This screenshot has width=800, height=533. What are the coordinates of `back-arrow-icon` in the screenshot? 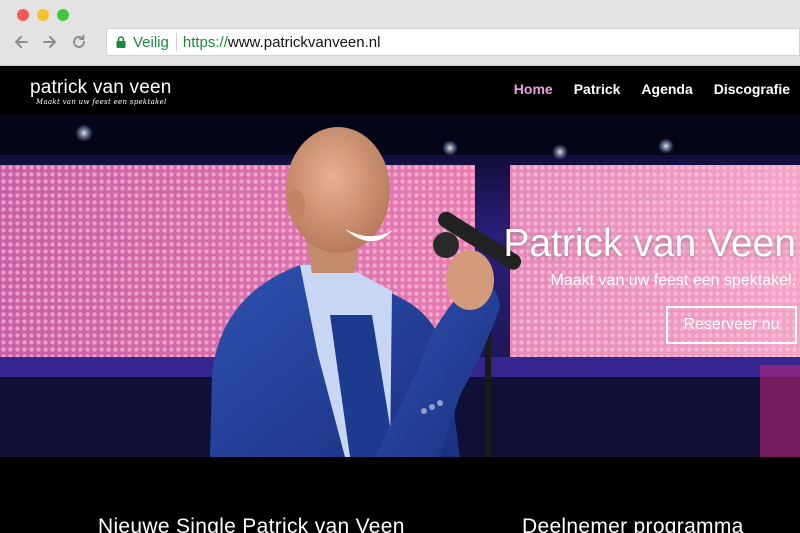 It's located at (21, 42).